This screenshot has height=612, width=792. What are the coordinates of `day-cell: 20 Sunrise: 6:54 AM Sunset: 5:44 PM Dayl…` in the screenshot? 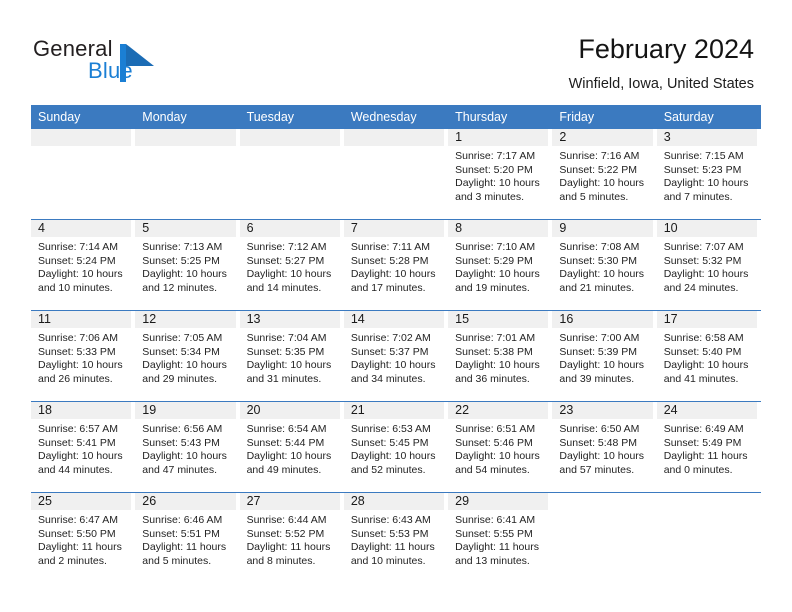 It's located at (291, 447).